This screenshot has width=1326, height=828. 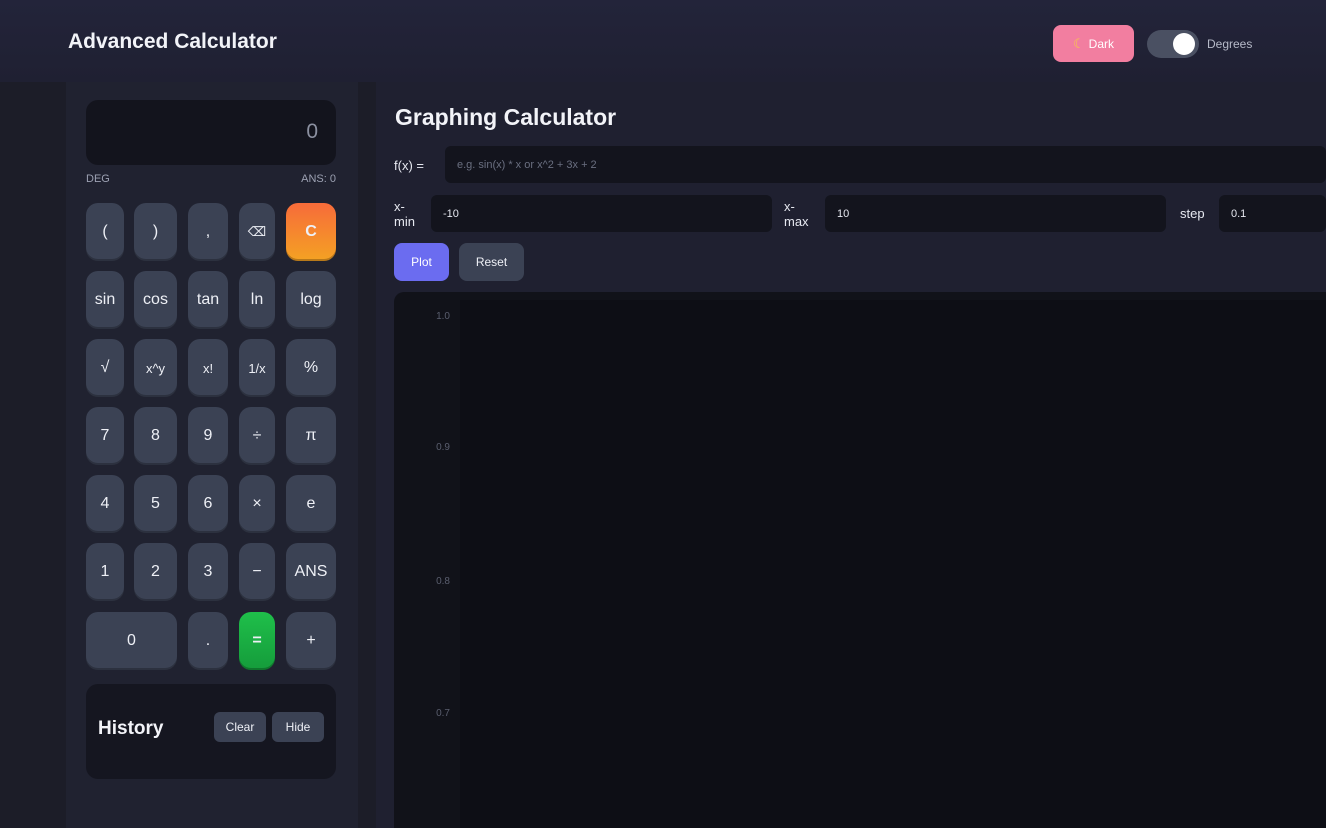 What do you see at coordinates (131, 641) in the screenshot?
I see `key-0: 0` at bounding box center [131, 641].